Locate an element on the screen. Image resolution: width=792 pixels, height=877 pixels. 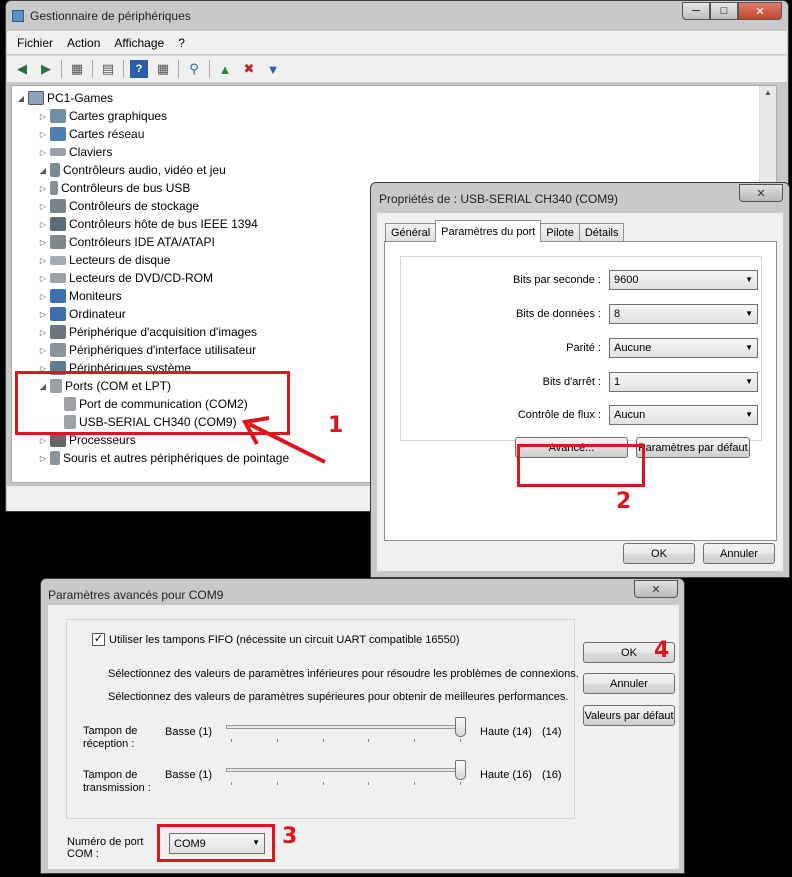
menu-view: Affichage is located at coordinates (139, 43).